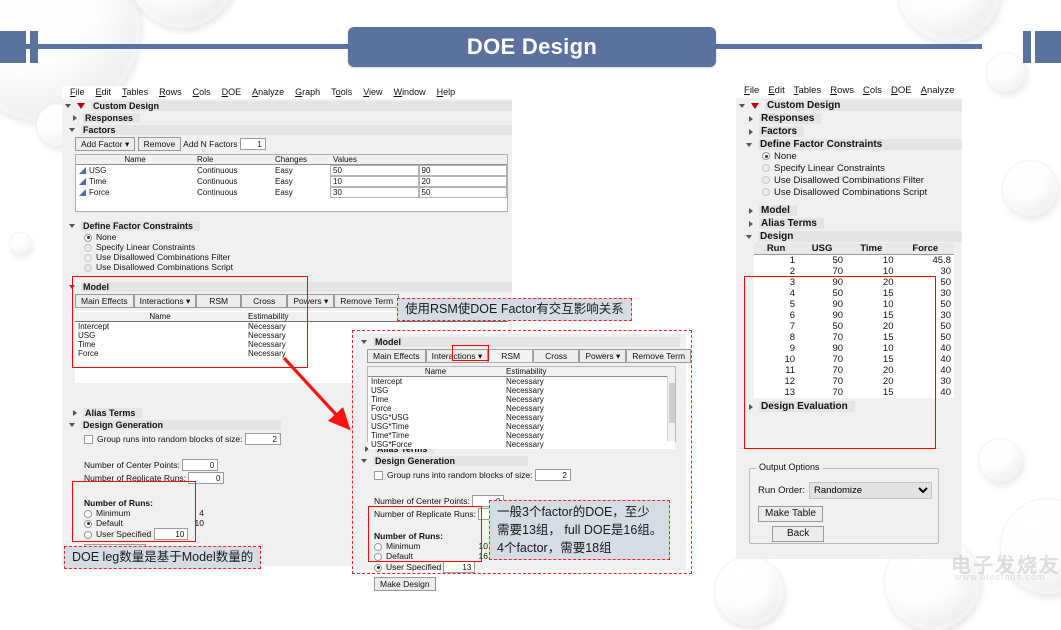 Image resolution: width=1061 pixels, height=630 pixels. Describe the element at coordinates (523, 342) in the screenshot. I see `mid-section-model: Model` at that location.